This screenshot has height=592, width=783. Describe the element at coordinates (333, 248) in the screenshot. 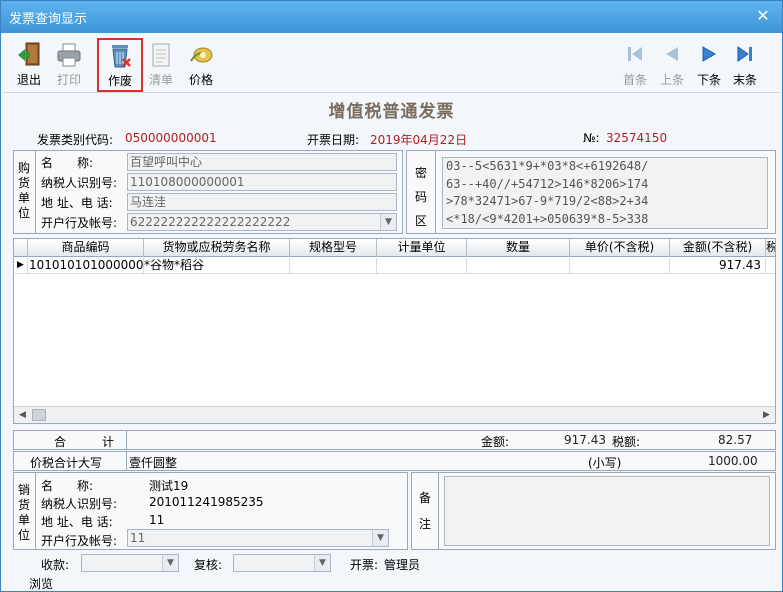

I see `col-header-spec: 规格型号` at that location.